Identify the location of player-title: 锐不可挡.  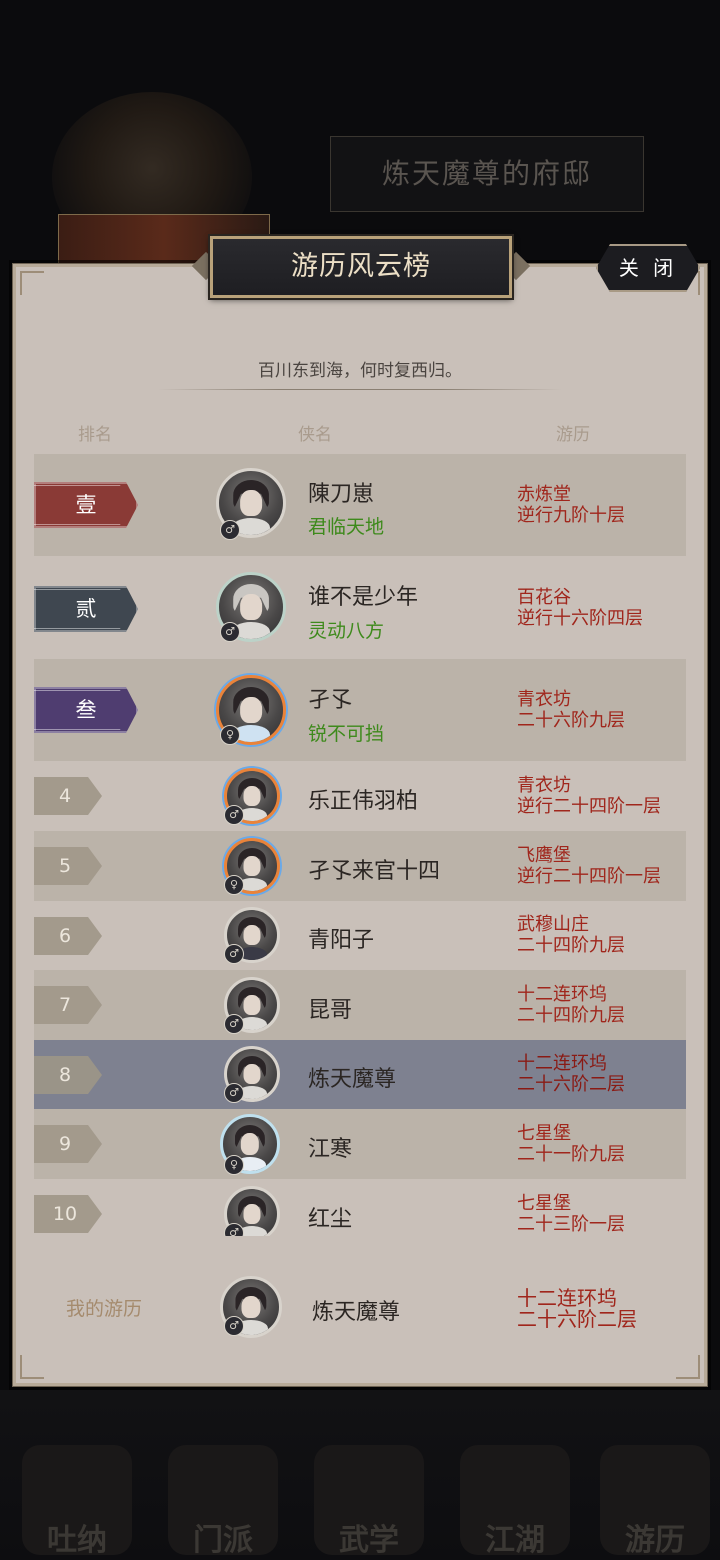
(346, 734).